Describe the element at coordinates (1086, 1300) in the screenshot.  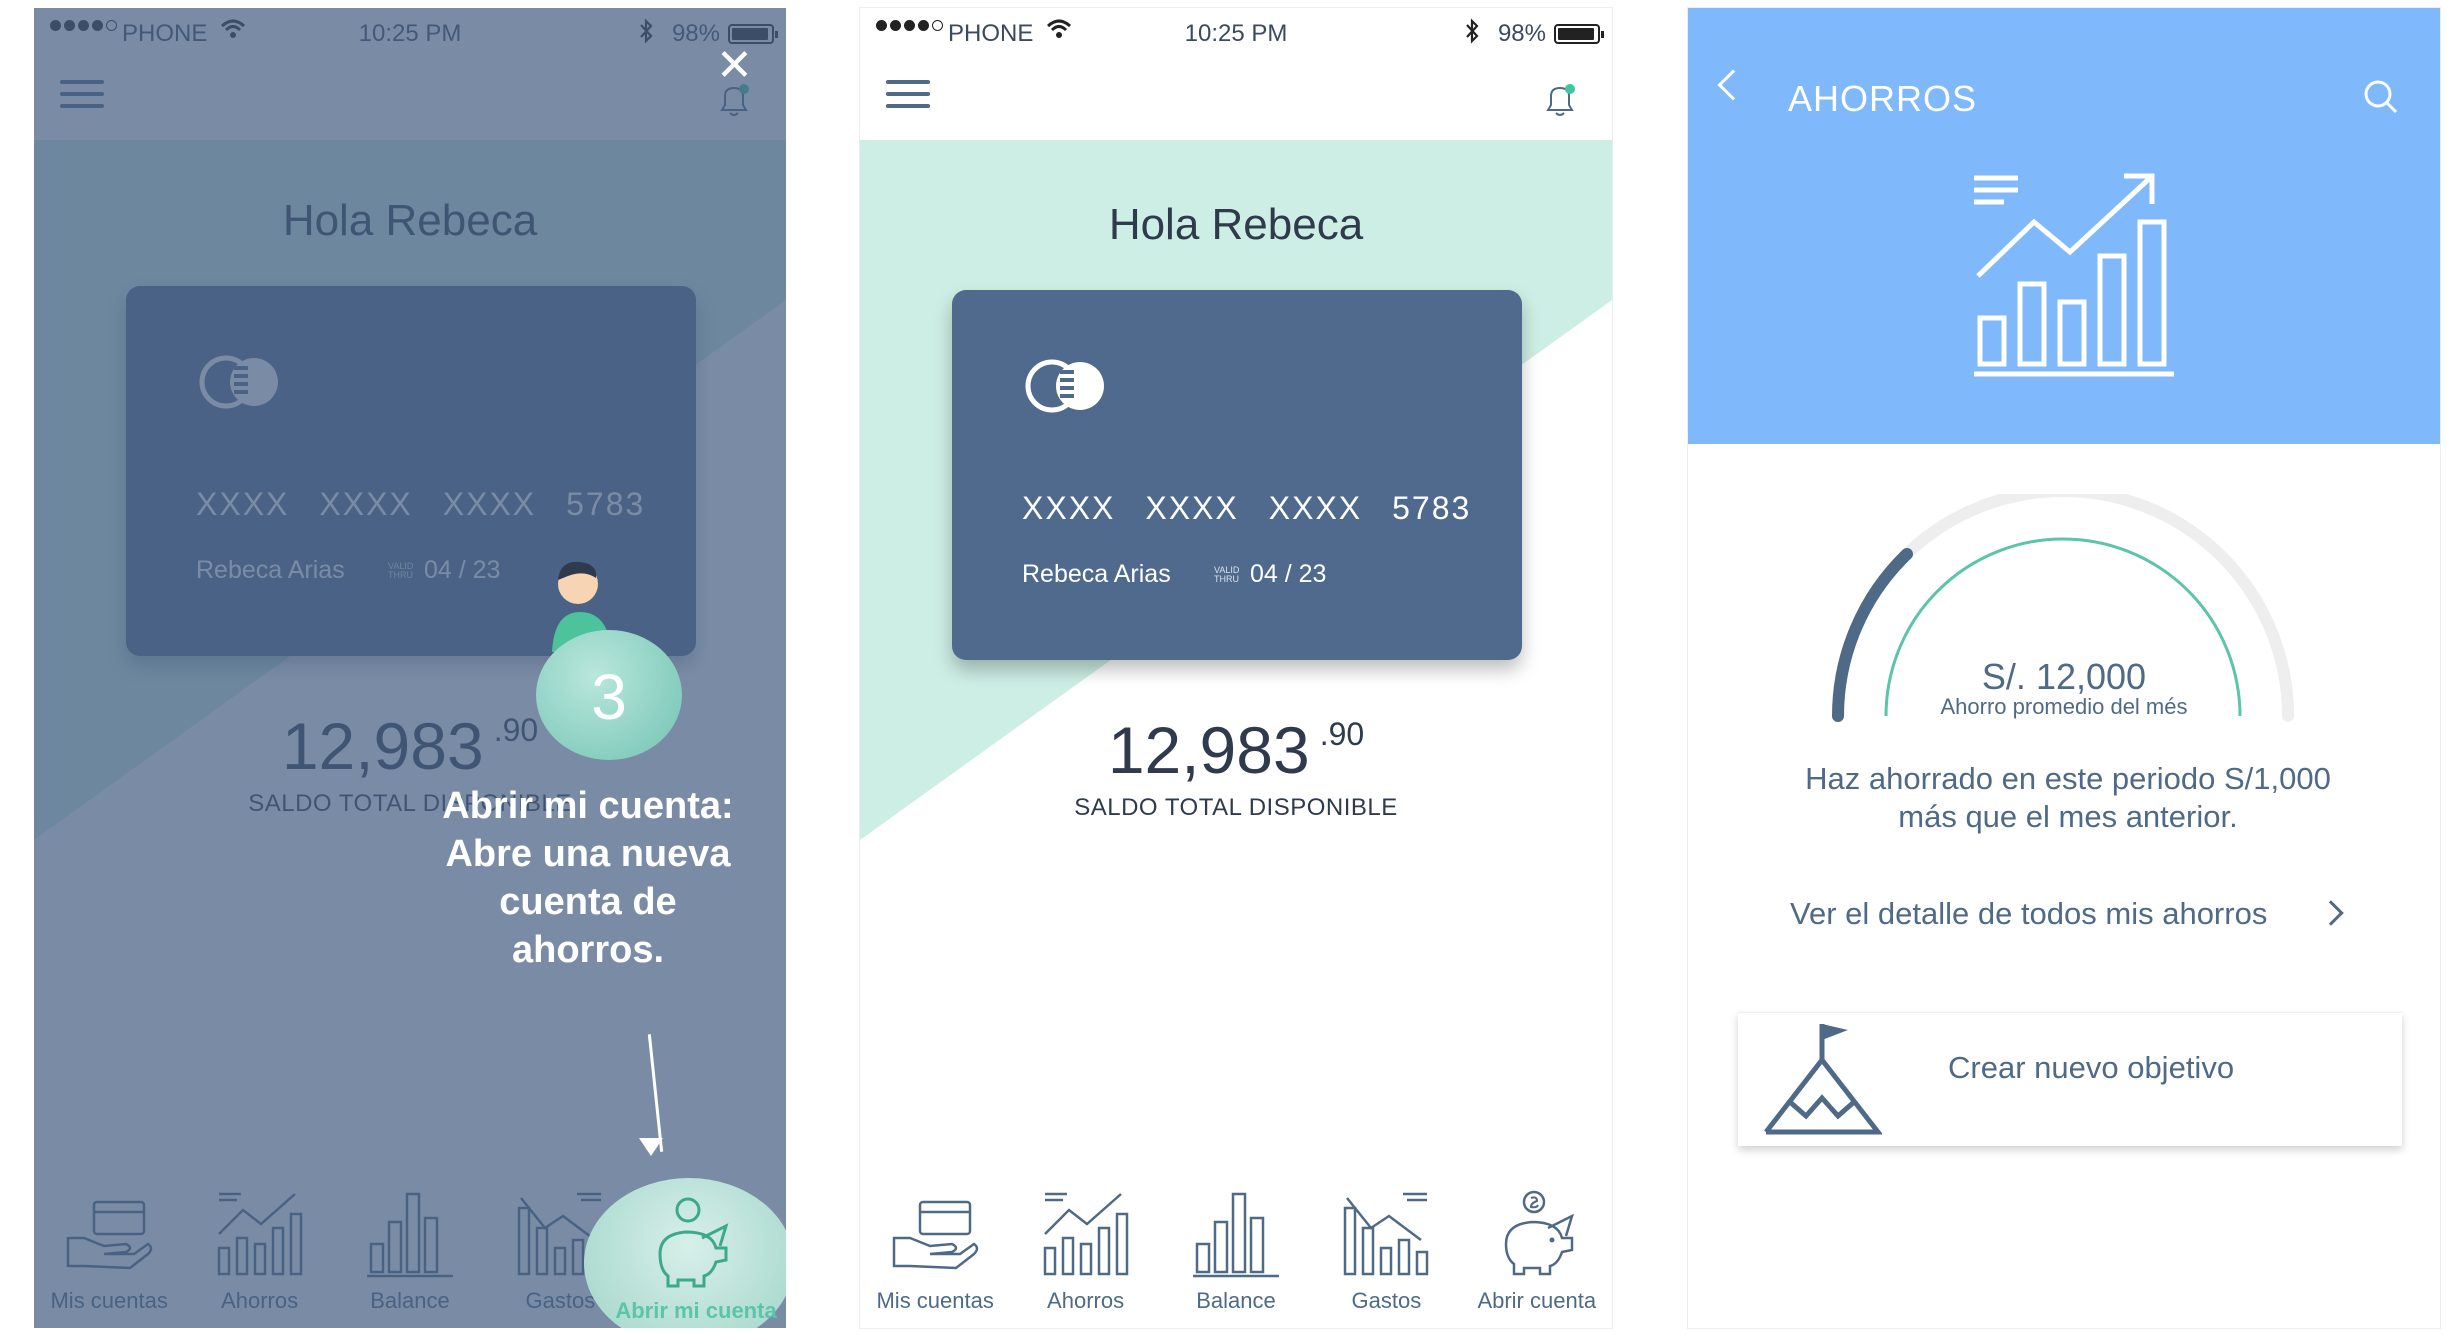
I see `tab-label: Ahorros` at that location.